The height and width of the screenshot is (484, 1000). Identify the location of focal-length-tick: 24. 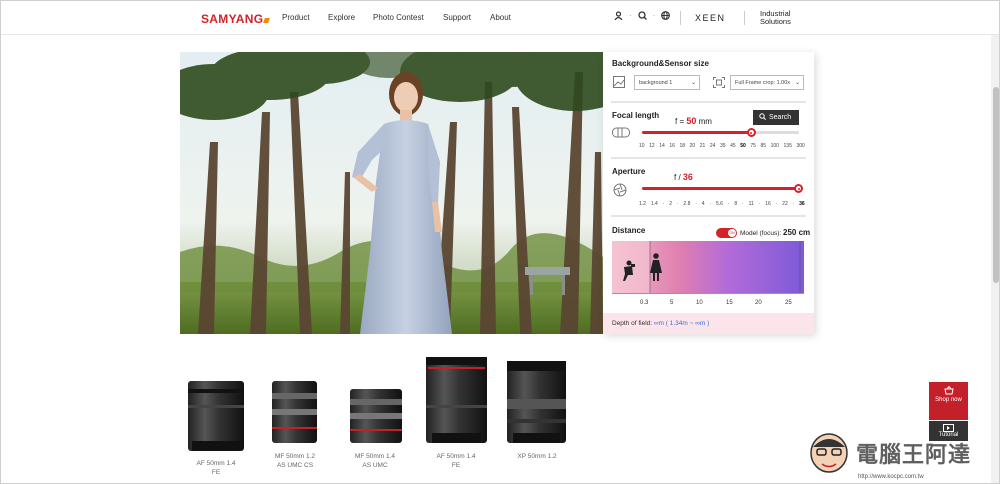
(713, 146).